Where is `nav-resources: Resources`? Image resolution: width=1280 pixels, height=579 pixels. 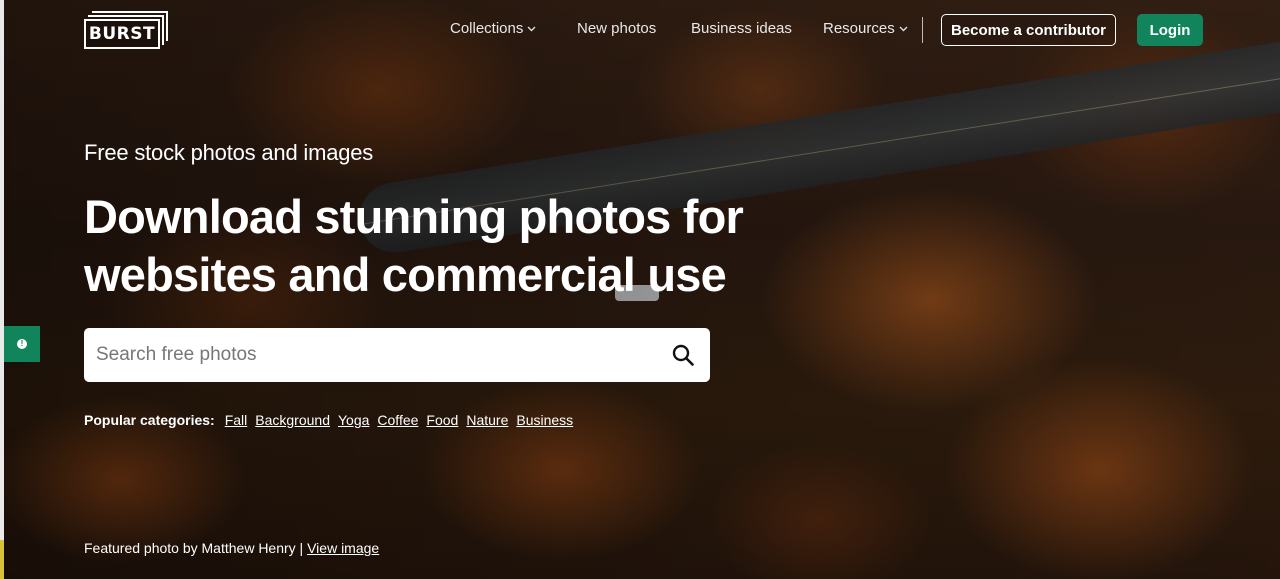 nav-resources: Resources is located at coordinates (865, 28).